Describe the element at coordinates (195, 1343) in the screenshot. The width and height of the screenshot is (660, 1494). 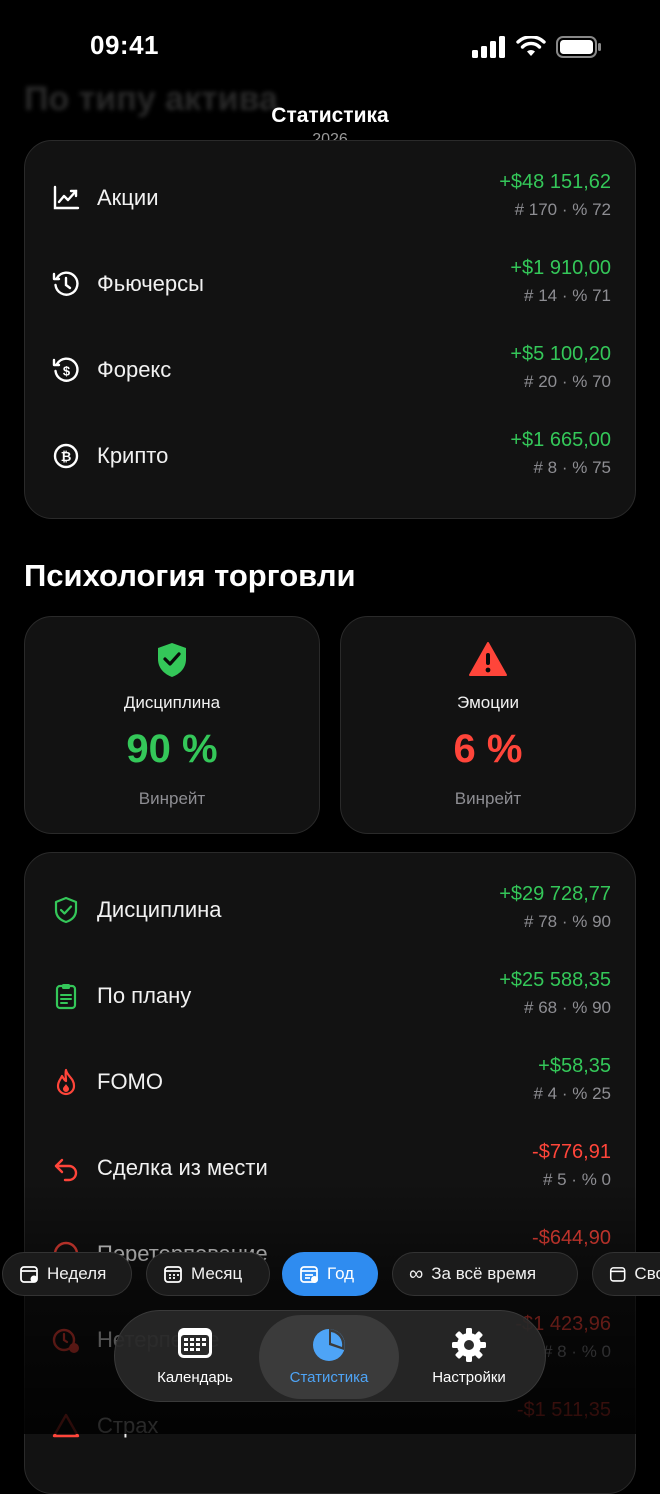
I see `calendar-icon` at that location.